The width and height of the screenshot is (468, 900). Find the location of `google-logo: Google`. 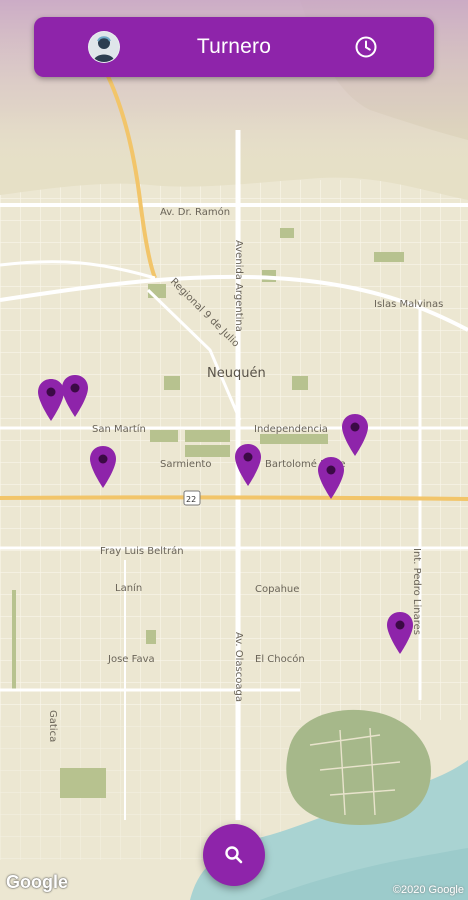

google-logo: Google is located at coordinates (37, 882).